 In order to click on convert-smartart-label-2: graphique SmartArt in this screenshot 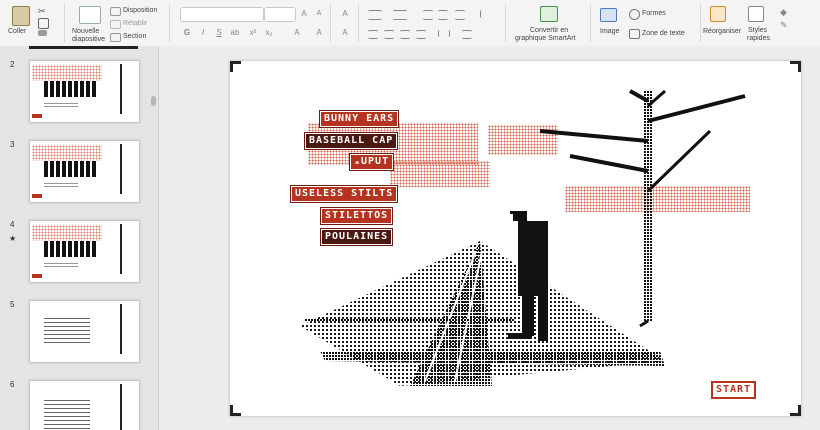, I will do `click(545, 38)`.